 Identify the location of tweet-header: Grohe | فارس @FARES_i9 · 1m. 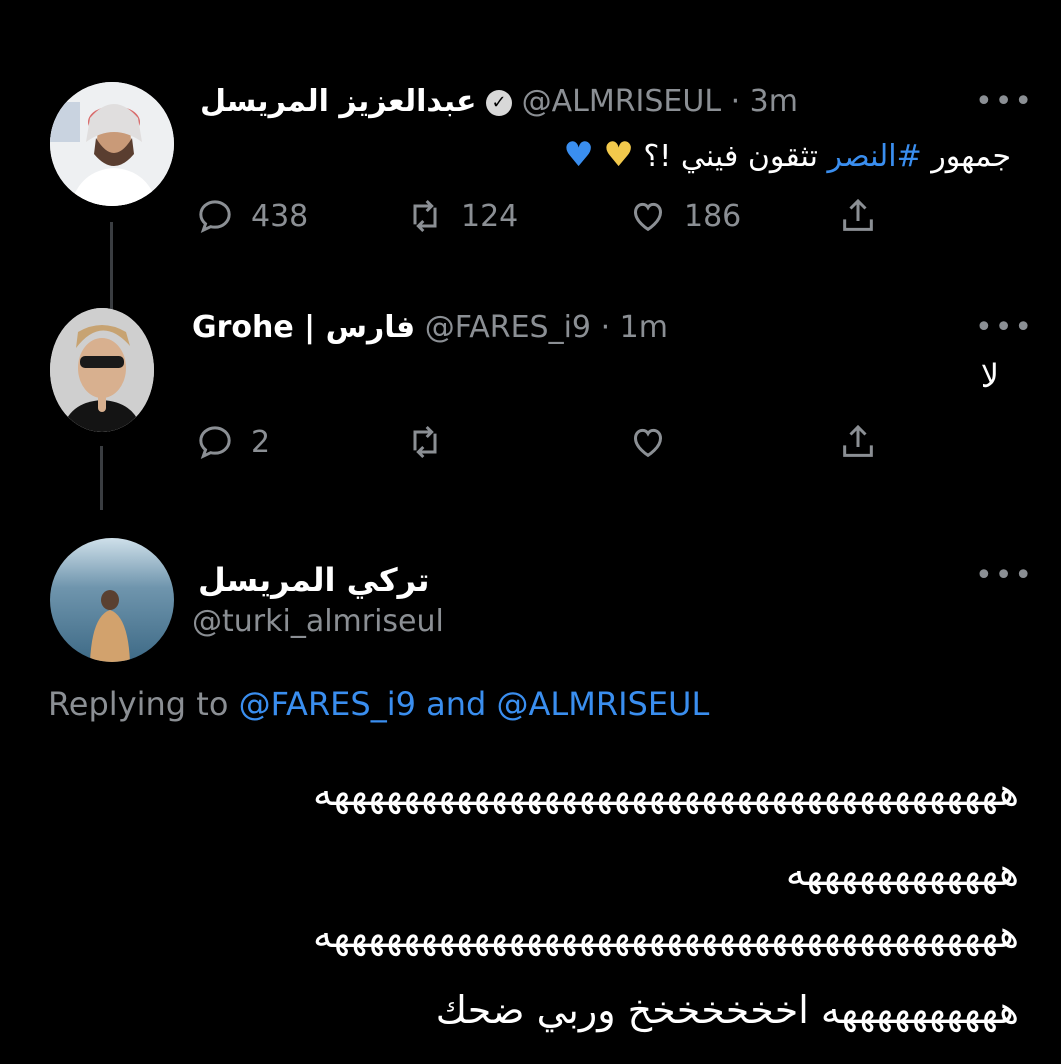
(430, 328).